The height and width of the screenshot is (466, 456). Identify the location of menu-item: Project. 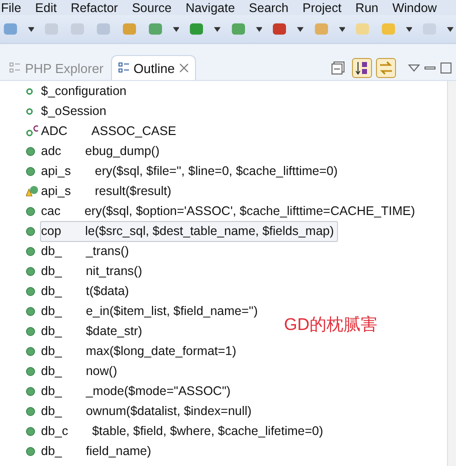
(322, 7).